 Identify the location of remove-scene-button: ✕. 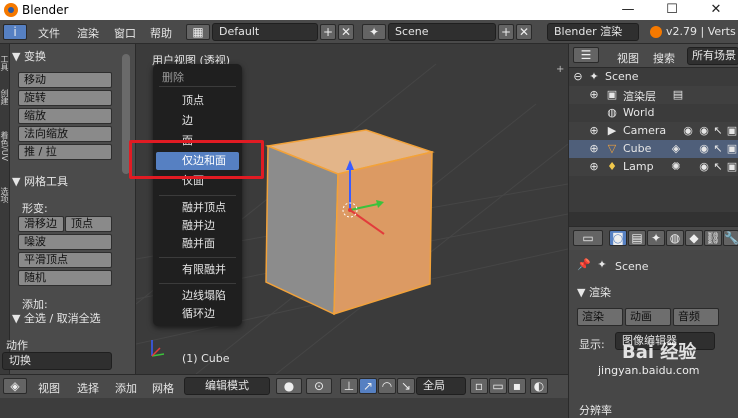
(524, 32).